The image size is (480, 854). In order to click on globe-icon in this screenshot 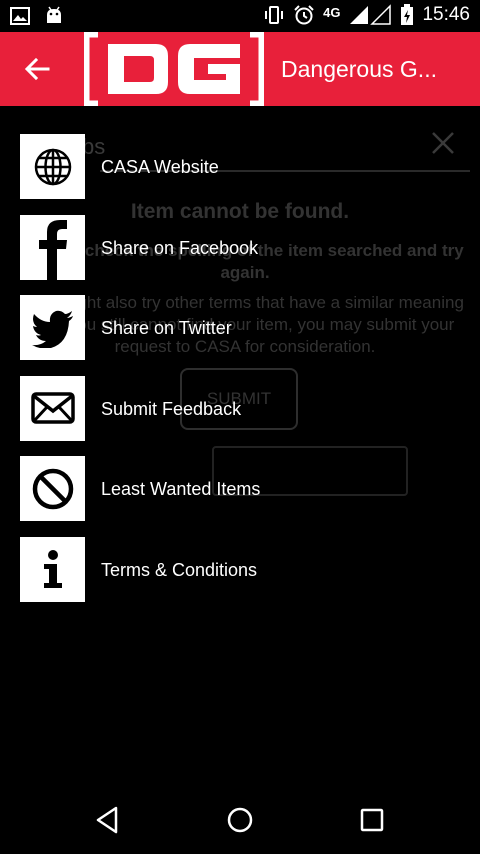, I will do `click(52, 166)`.